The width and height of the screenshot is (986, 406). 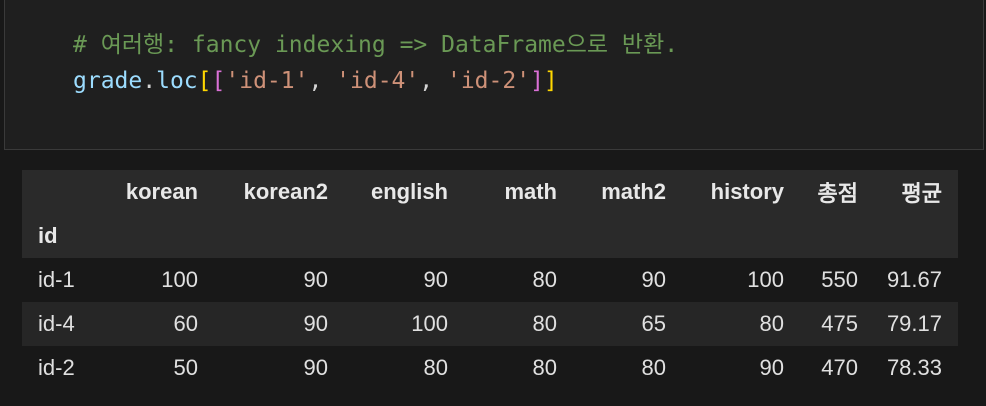 I want to click on index-name-row: id, so click(x=490, y=236).